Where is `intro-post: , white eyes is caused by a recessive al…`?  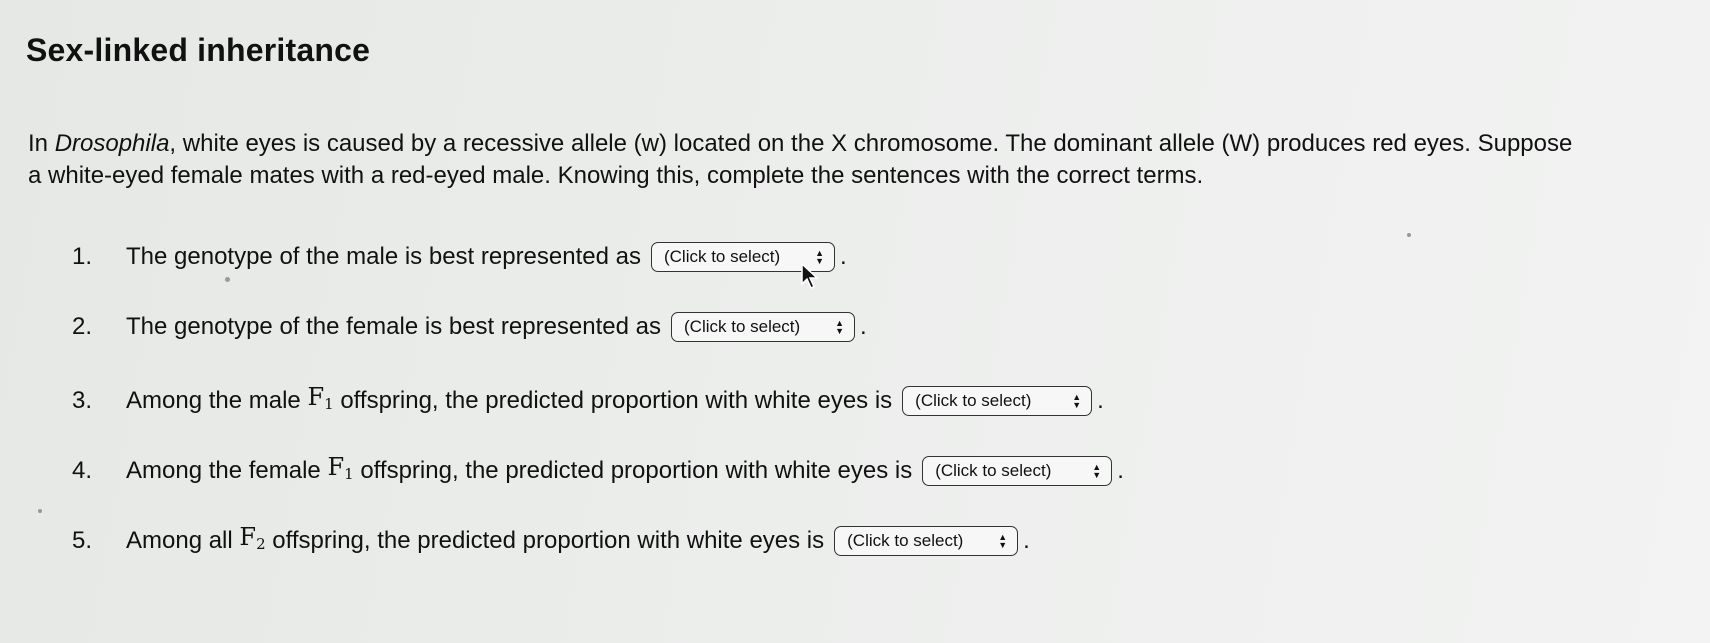
intro-post: , white eyes is caused by a recessive al… is located at coordinates (800, 159).